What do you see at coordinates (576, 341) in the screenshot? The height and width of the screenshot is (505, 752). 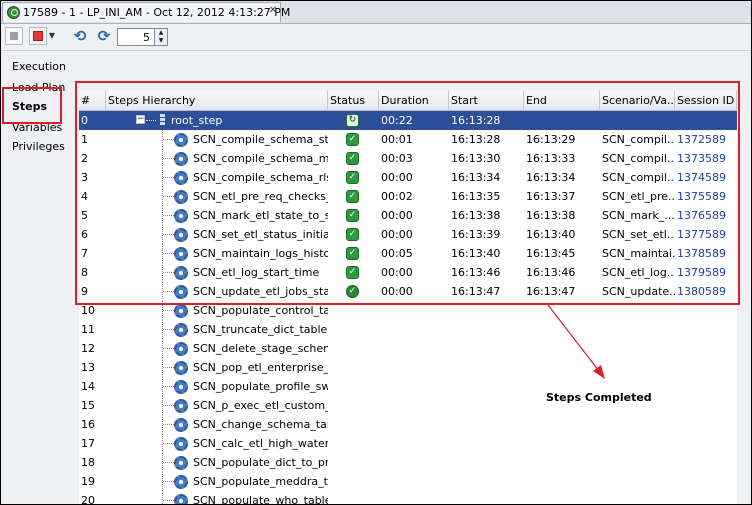 I see `callout-arrow` at bounding box center [576, 341].